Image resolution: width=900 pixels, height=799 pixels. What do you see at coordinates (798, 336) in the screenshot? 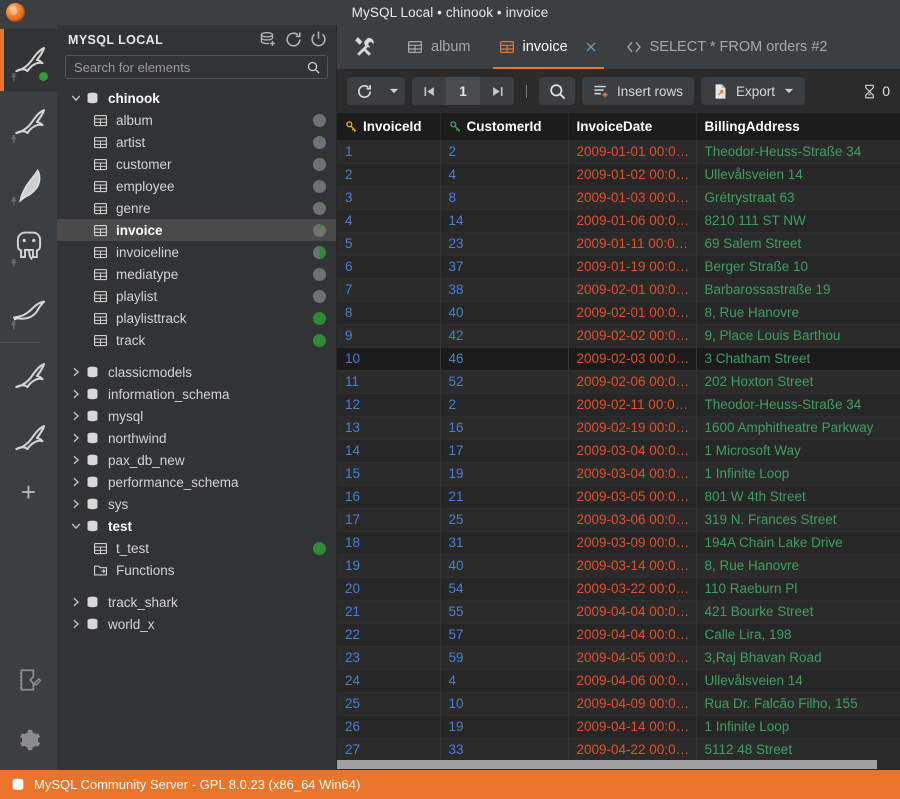
I see `grid-cell: 9, Place Louis Barthou` at bounding box center [798, 336].